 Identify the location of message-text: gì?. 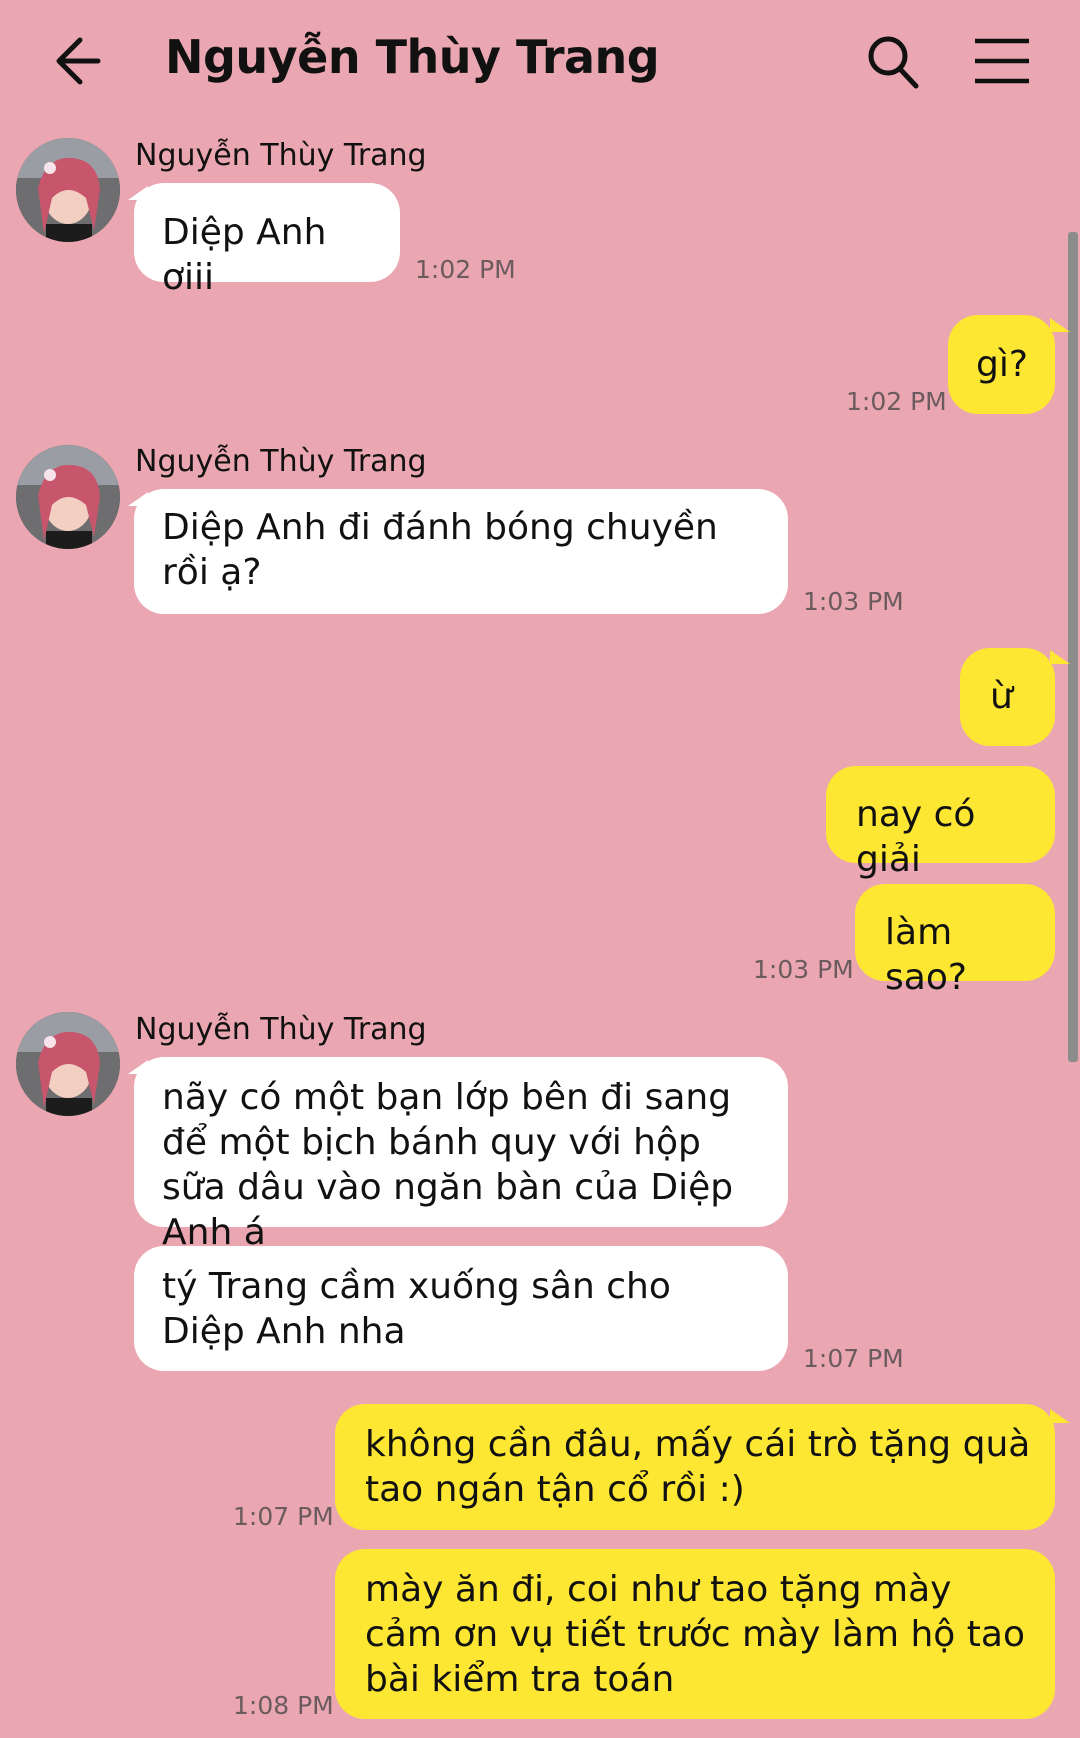
(1002, 364).